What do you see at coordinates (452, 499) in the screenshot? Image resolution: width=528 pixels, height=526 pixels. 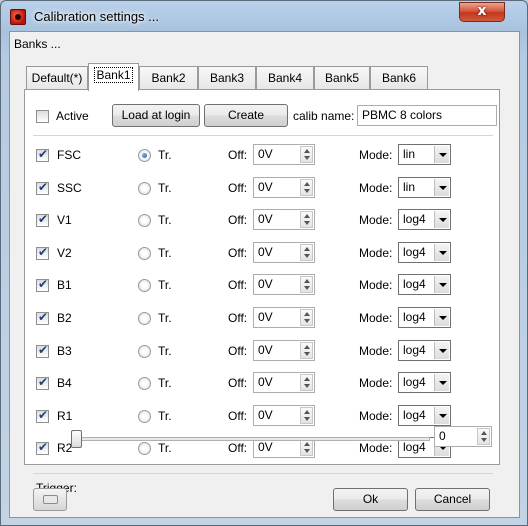 I see `cancel-button: Cancel` at bounding box center [452, 499].